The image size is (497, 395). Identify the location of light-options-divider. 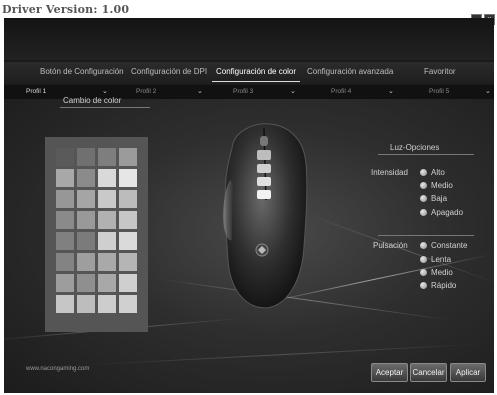
(426, 154).